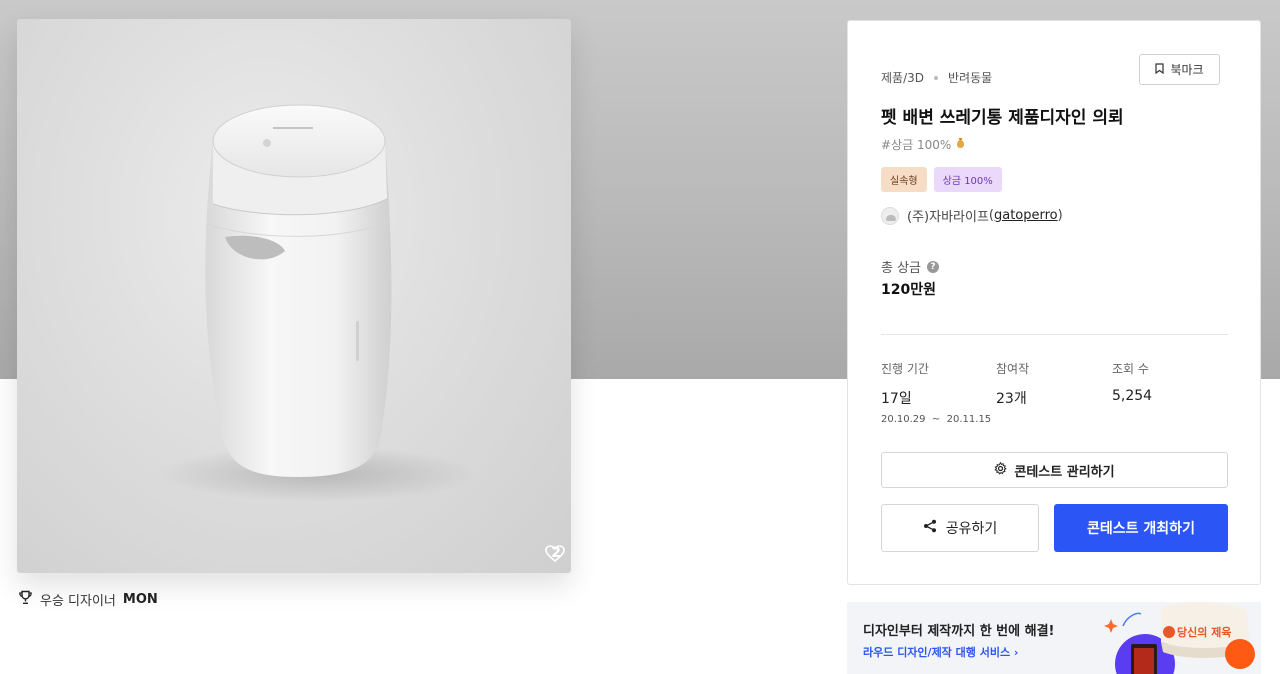 Image resolution: width=1280 pixels, height=674 pixels. What do you see at coordinates (916, 145) in the screenshot?
I see `hashtag-text: #상금 100%` at bounding box center [916, 145].